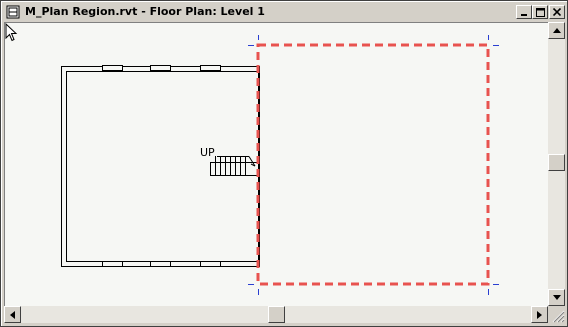 The image size is (568, 327). What do you see at coordinates (207, 152) in the screenshot?
I see `stair-up-label: UP` at bounding box center [207, 152].